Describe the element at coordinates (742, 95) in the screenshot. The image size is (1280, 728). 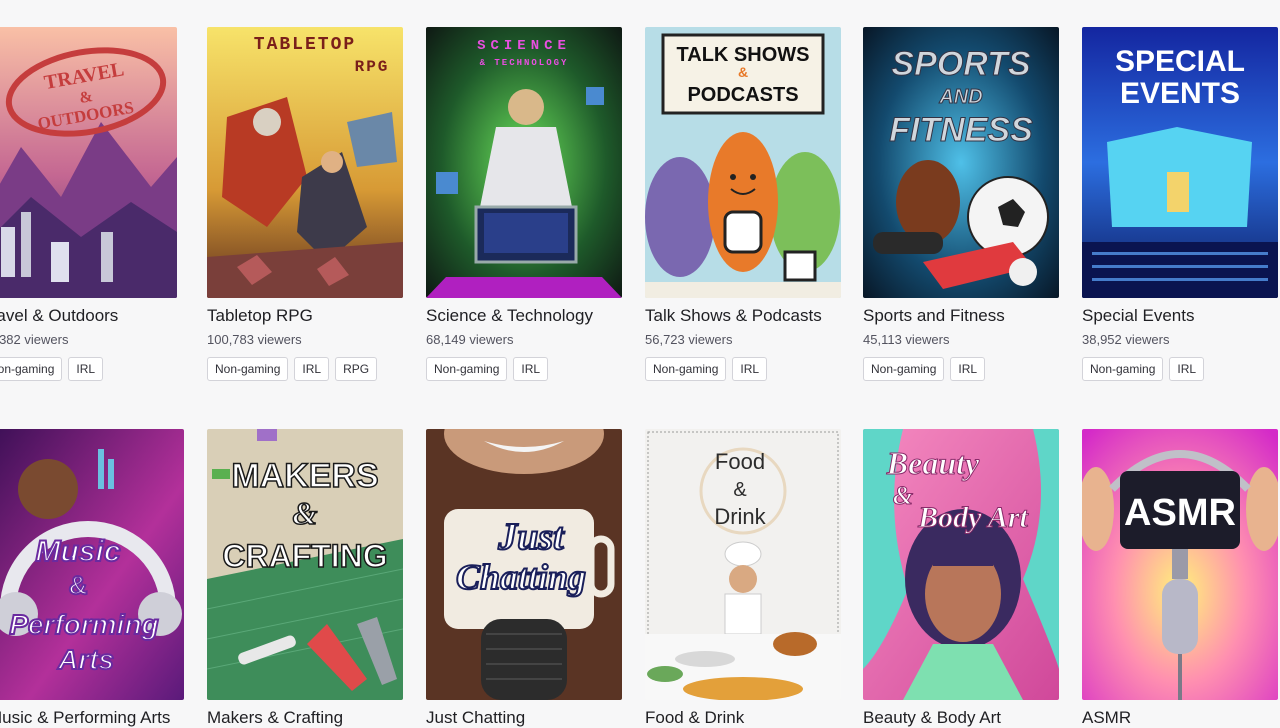
I see `talkshows-art-line3: PODCASTS` at that location.